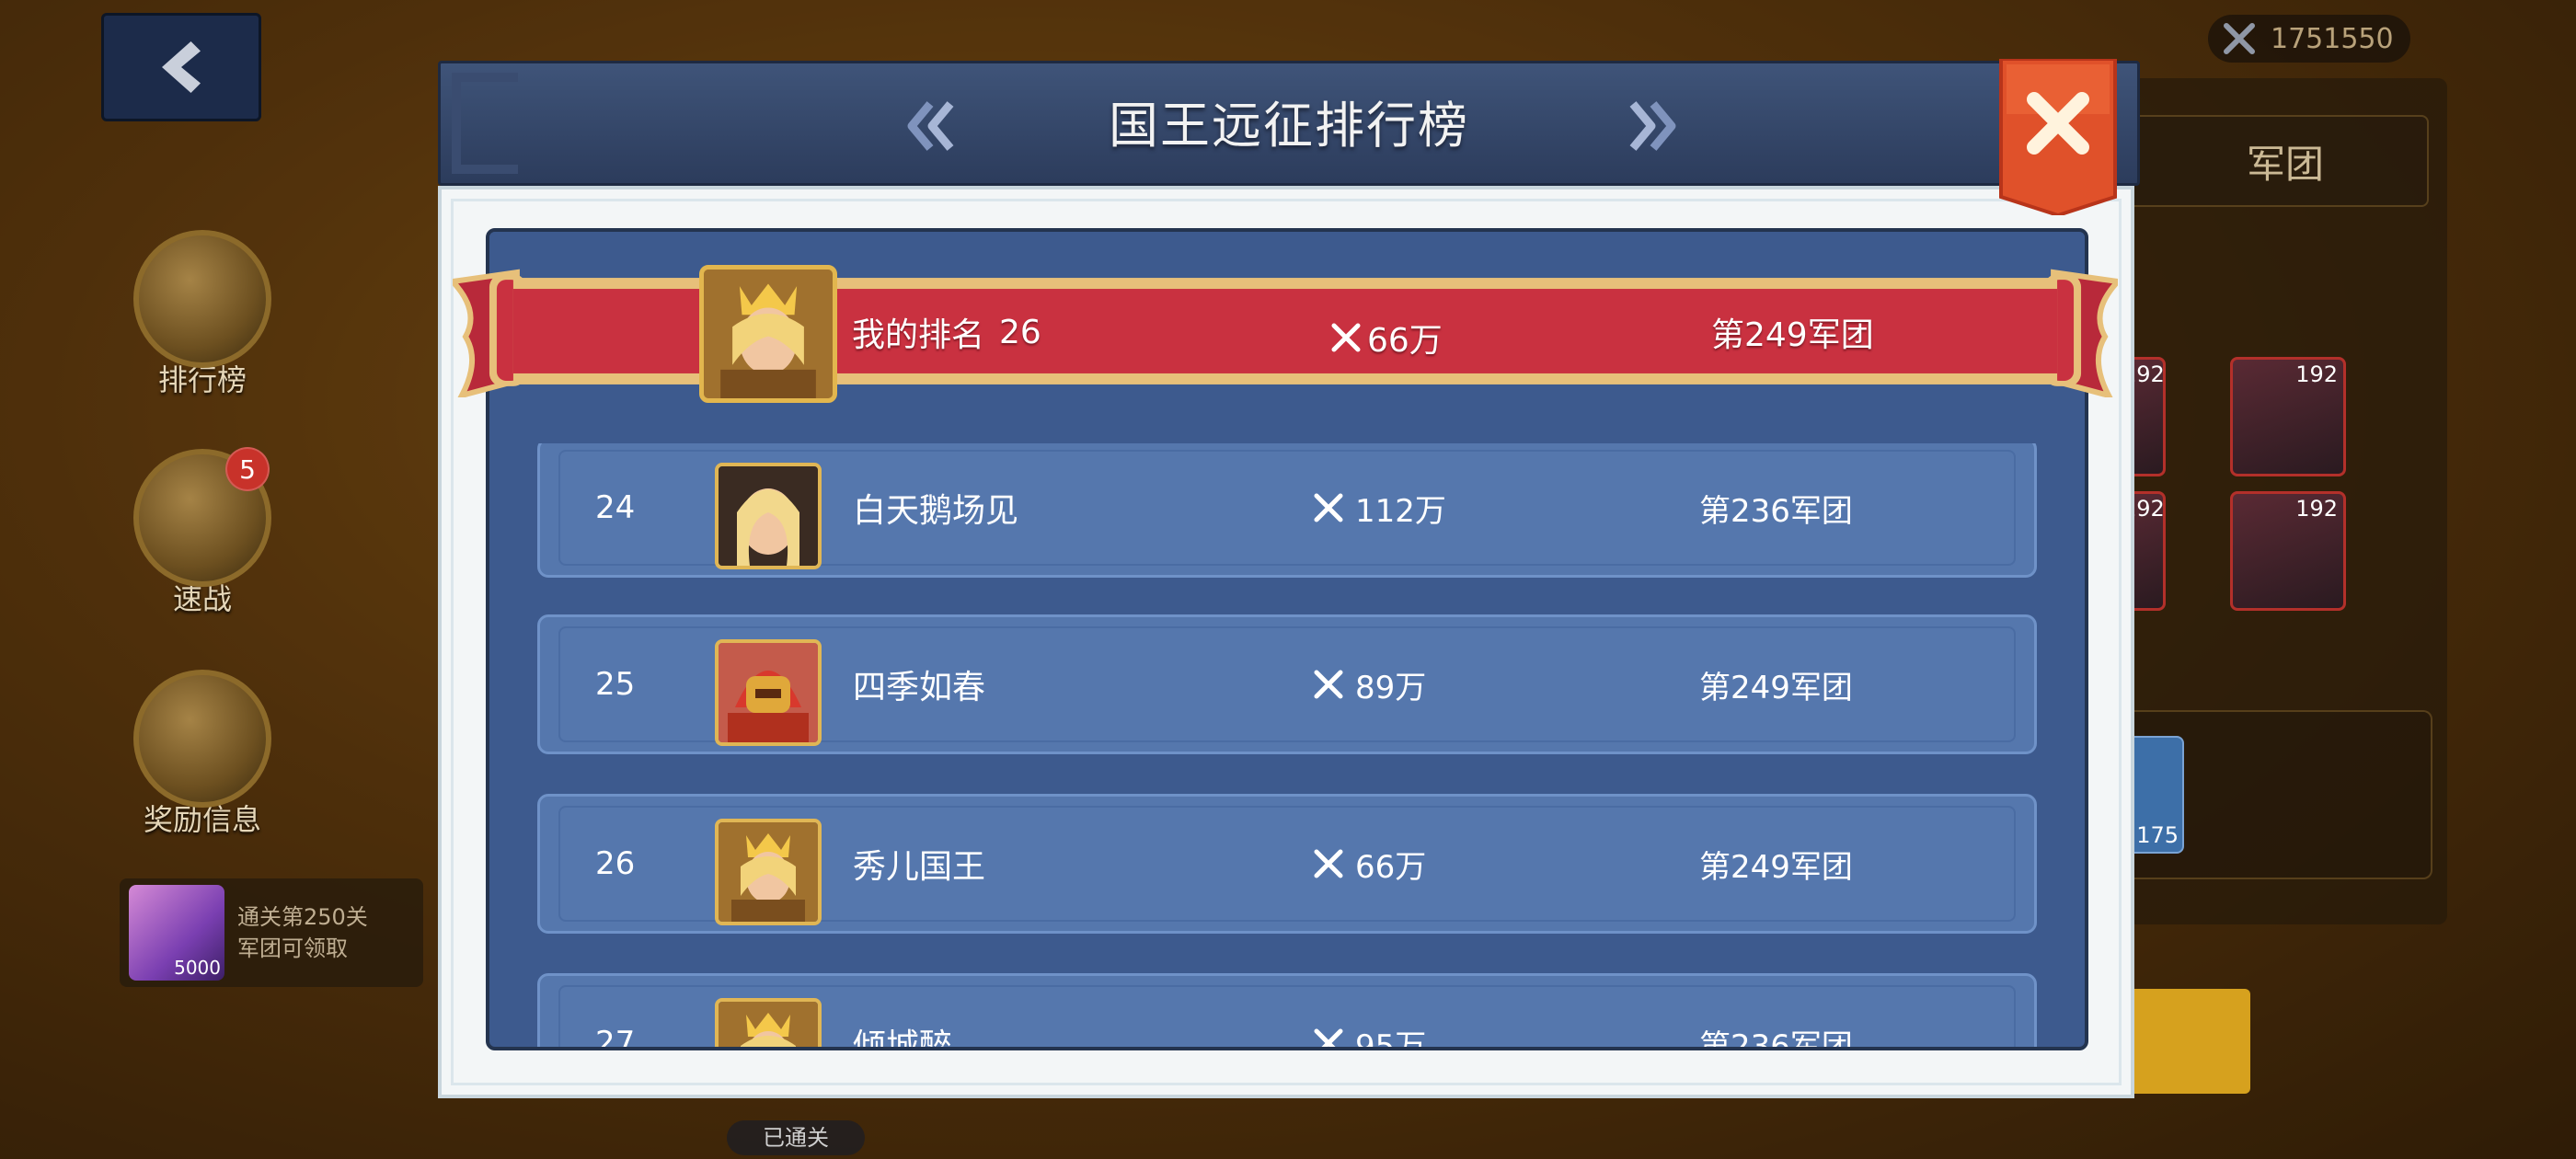 The image size is (2576, 1159). What do you see at coordinates (176, 933) in the screenshot?
I see `gem-reward-icon: 5000` at bounding box center [176, 933].